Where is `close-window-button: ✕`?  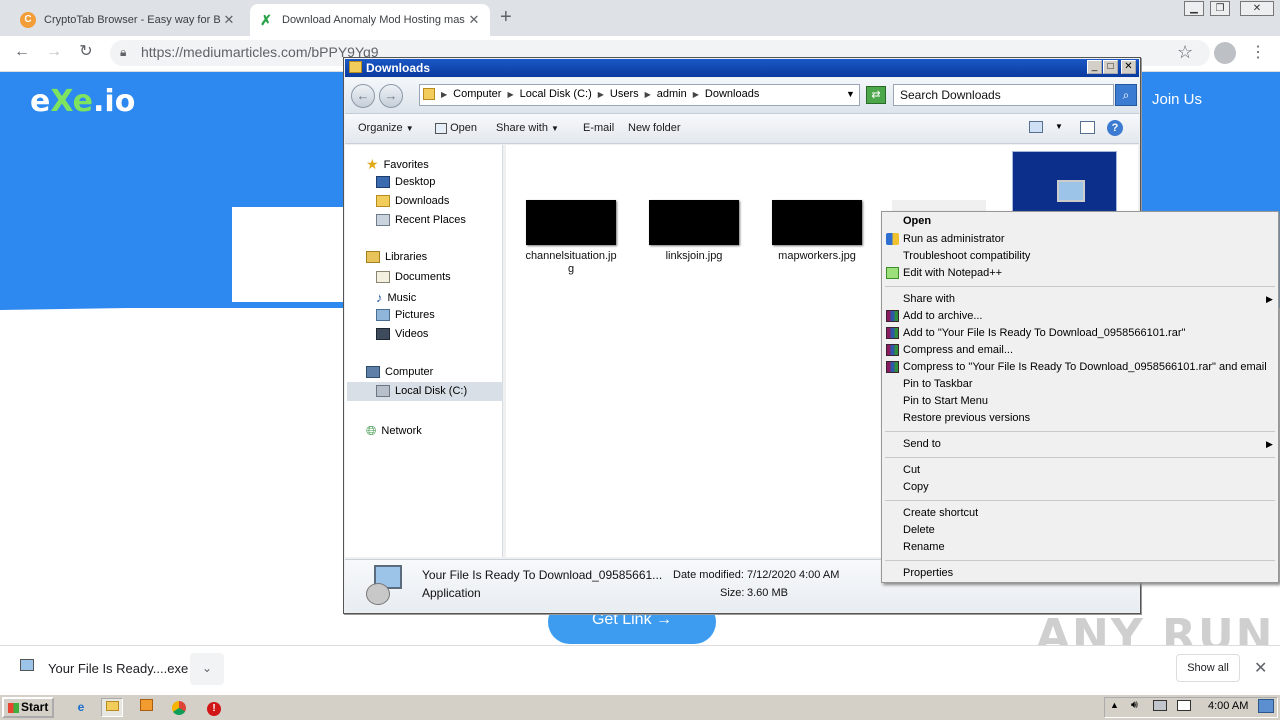 close-window-button: ✕ is located at coordinates (1257, 8).